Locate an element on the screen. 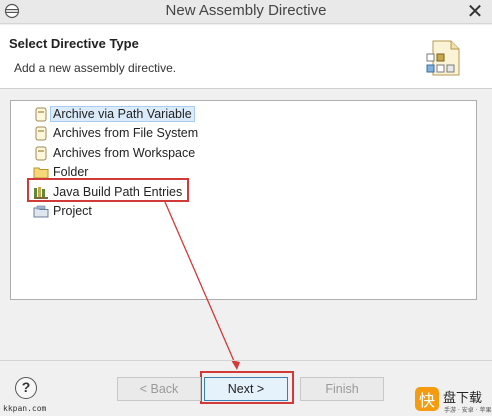 This screenshot has height=416, width=492. tree-item-java-build-path-entries: Java Build Path Entries is located at coordinates (107, 192).